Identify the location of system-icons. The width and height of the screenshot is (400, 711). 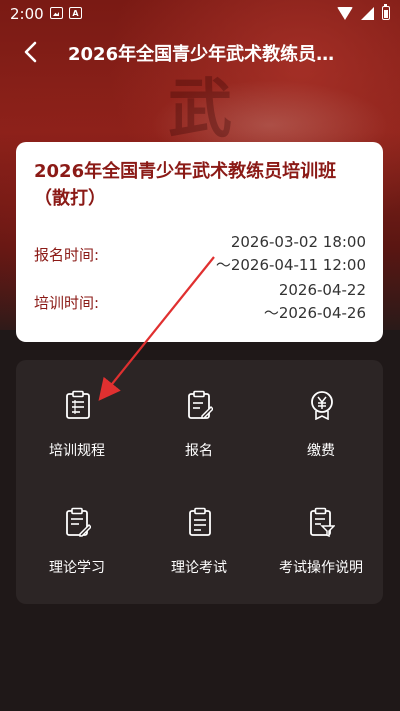
(363, 12).